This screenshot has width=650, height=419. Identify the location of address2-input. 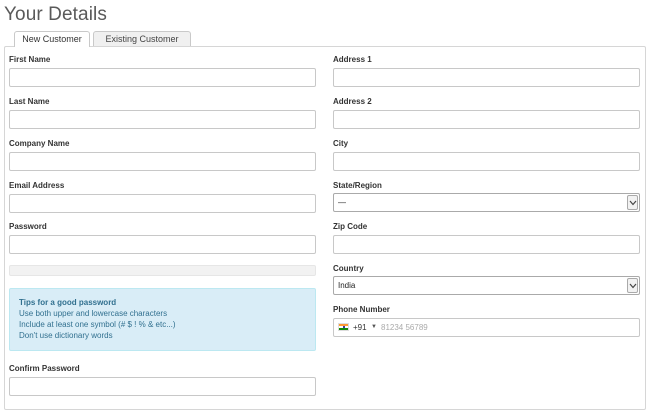
(486, 119).